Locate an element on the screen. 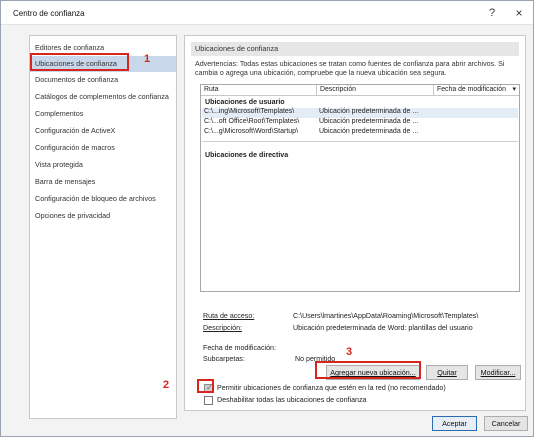 Image resolution: width=534 pixels, height=437 pixels. group-policy-locations: Ubicaciones de directiva is located at coordinates (247, 155).